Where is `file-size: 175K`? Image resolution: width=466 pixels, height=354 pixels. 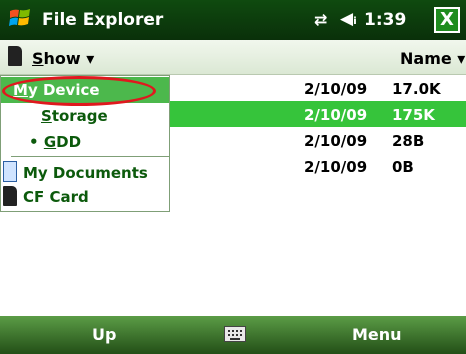 file-size: 175K is located at coordinates (413, 115).